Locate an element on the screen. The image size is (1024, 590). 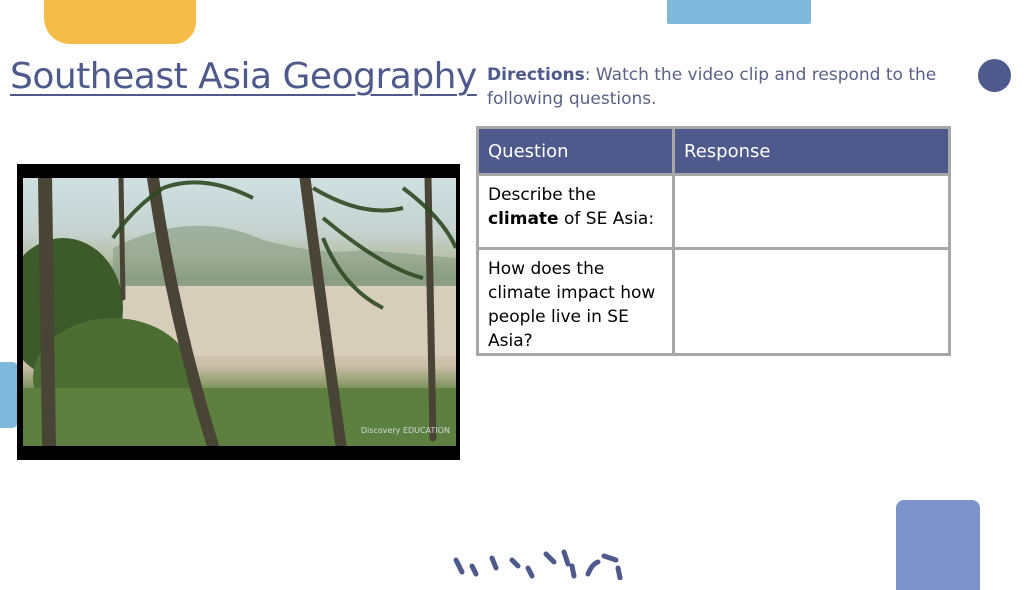
table-row: Describe the climate of SE Asia: is located at coordinates (713, 211).